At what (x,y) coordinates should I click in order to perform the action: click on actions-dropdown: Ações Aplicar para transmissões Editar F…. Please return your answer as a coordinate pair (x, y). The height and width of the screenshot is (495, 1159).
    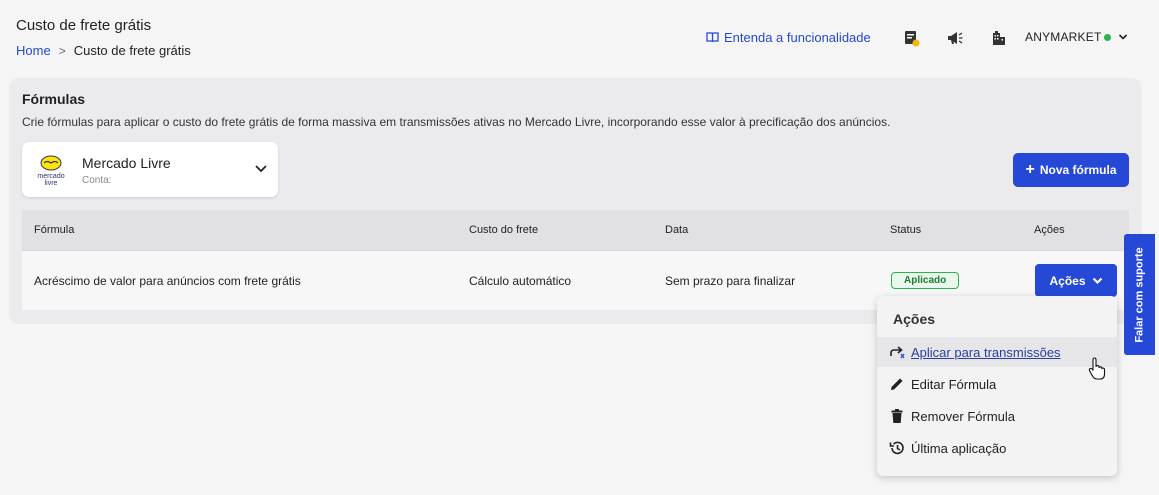
    Looking at the image, I should click on (997, 386).